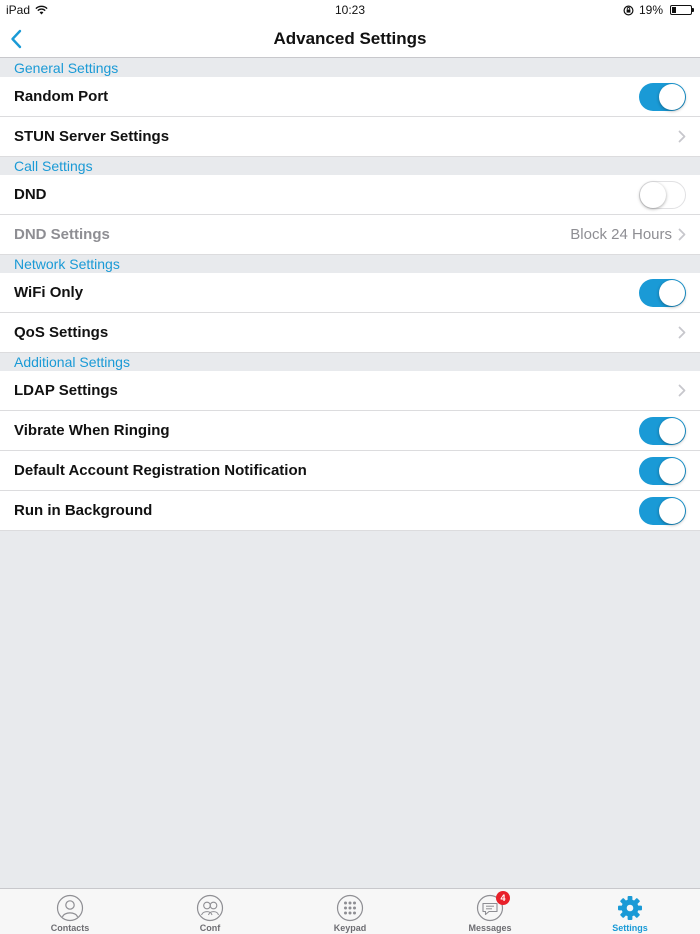 Image resolution: width=700 pixels, height=934 pixels. I want to click on row-label: LDAP Settings, so click(66, 390).